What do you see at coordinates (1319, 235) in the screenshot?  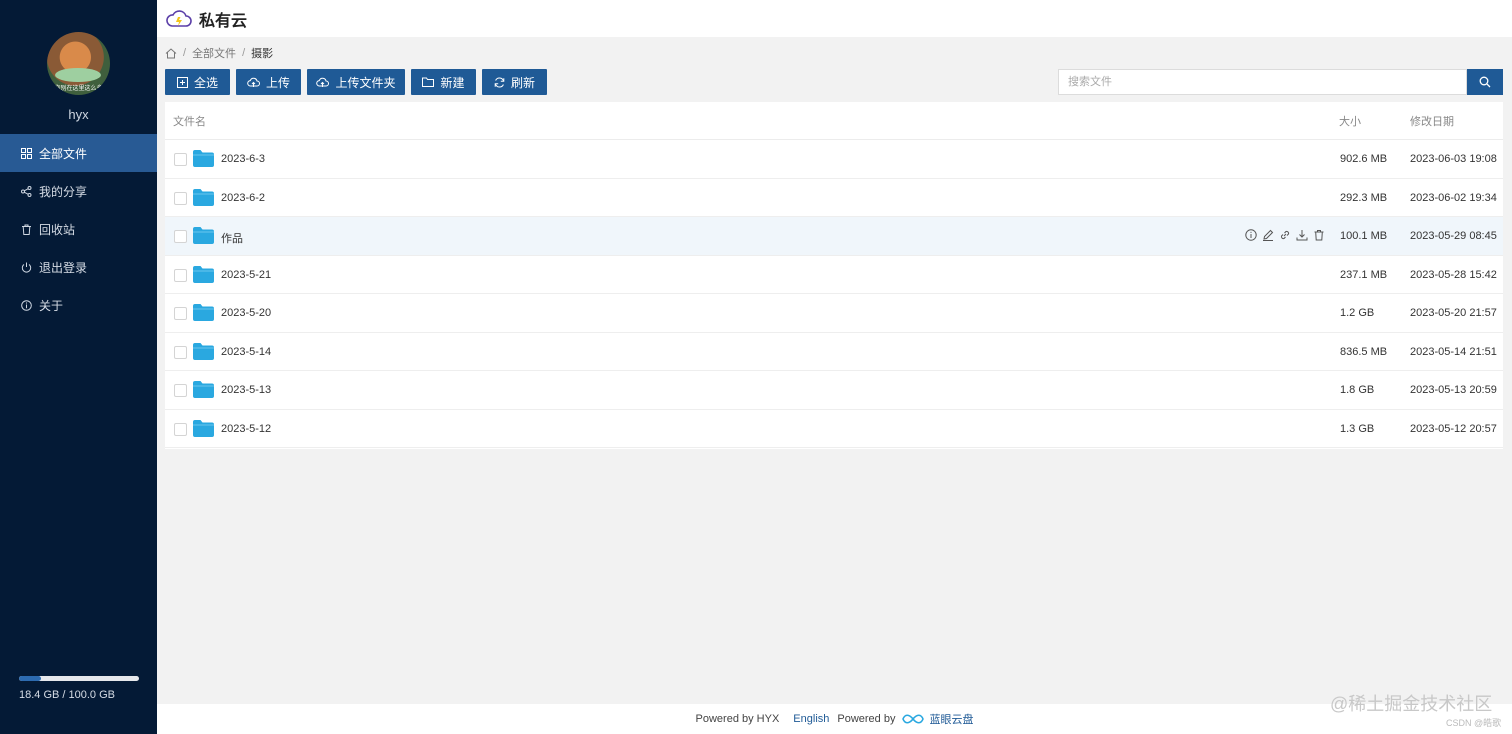 I see `delete-icon` at bounding box center [1319, 235].